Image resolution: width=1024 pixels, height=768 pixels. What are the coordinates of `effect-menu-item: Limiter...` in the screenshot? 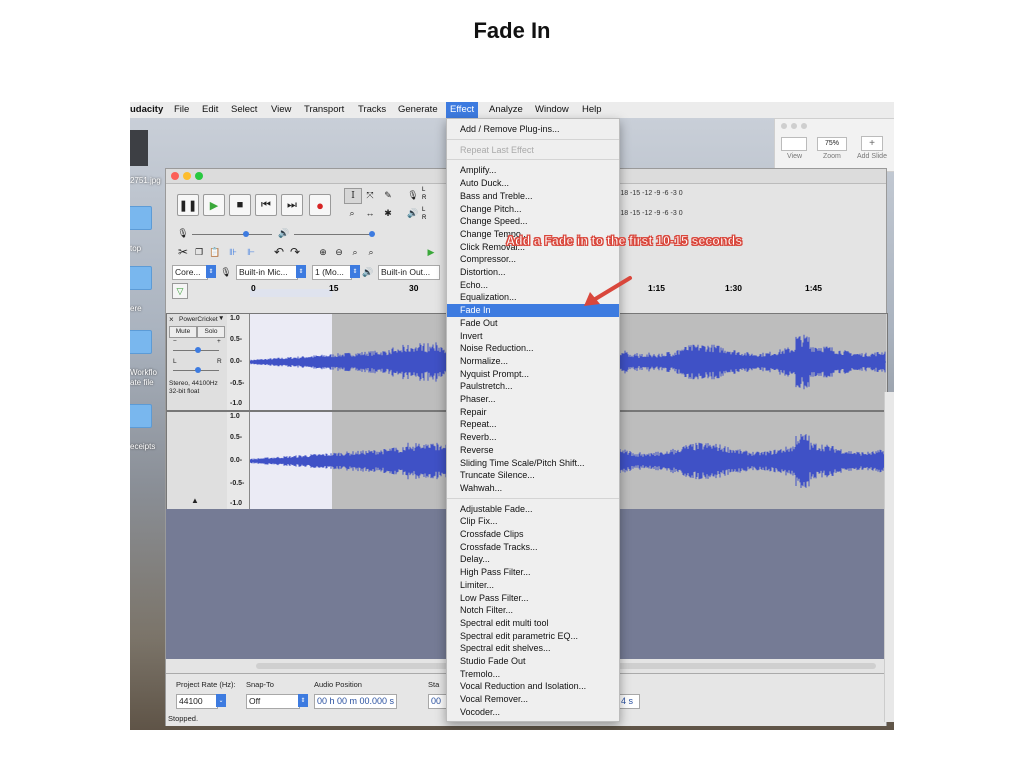 It's located at (533, 585).